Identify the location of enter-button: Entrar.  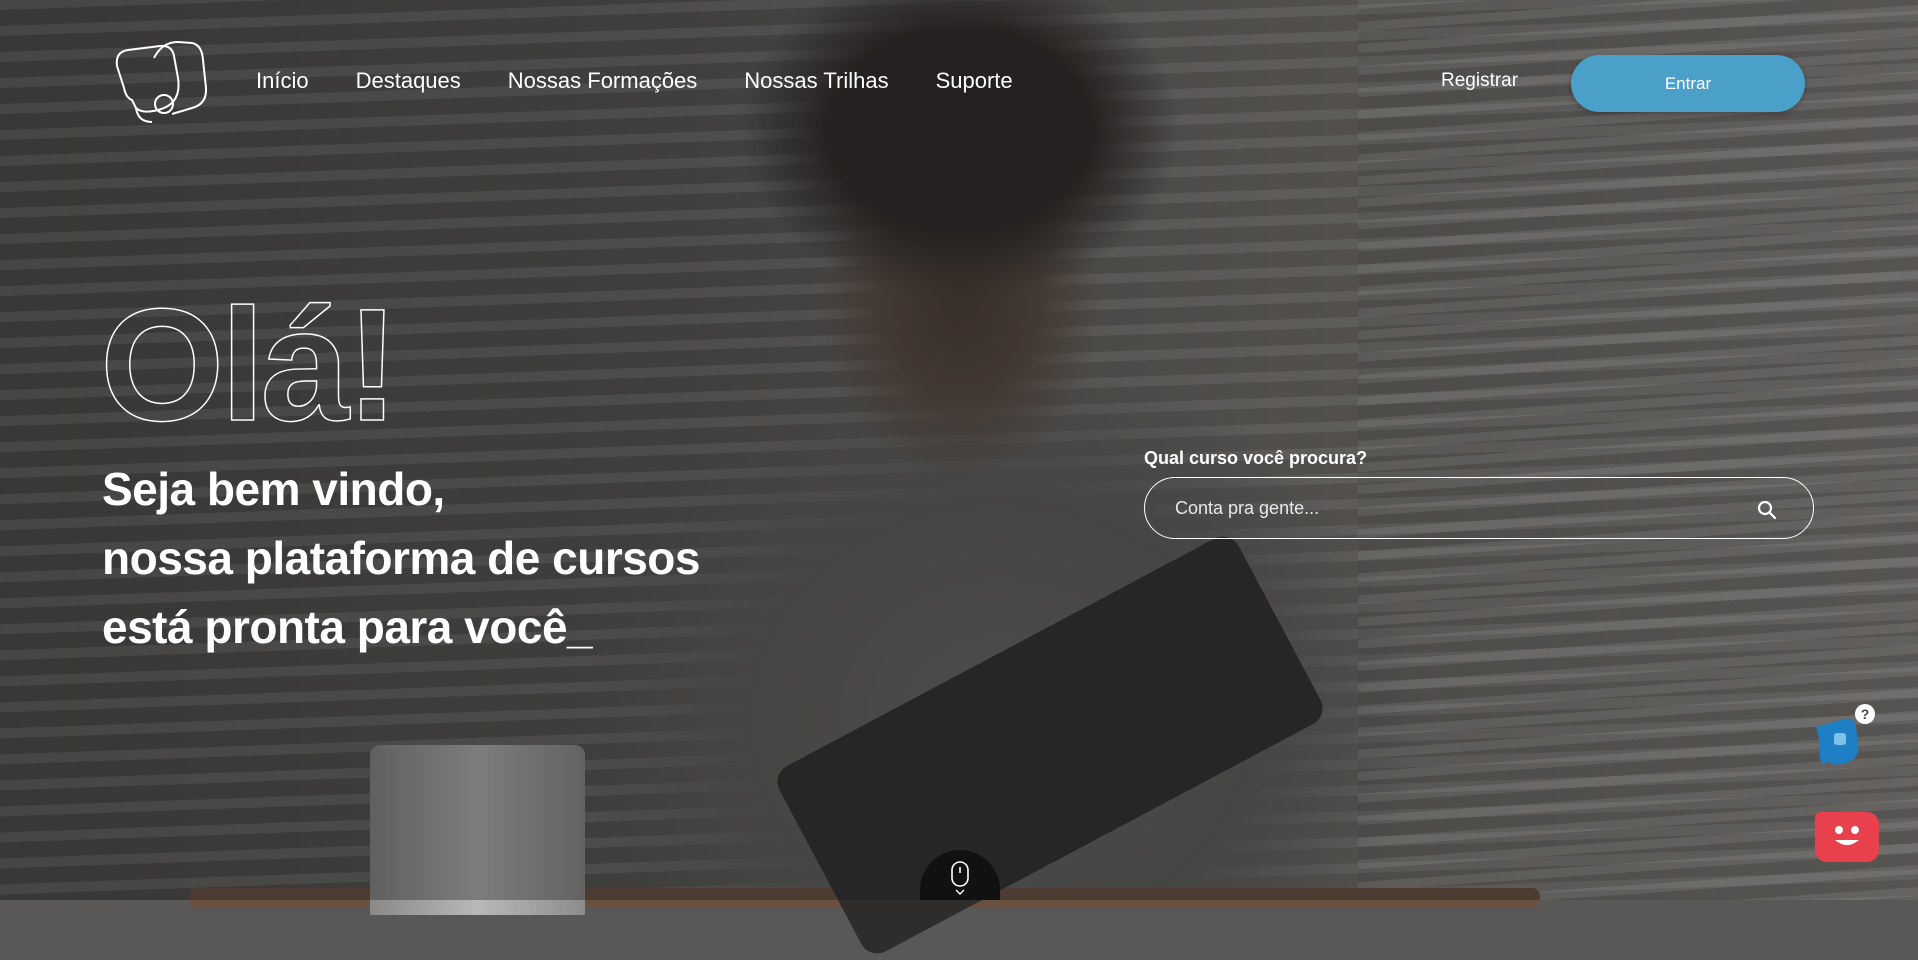
(1688, 83).